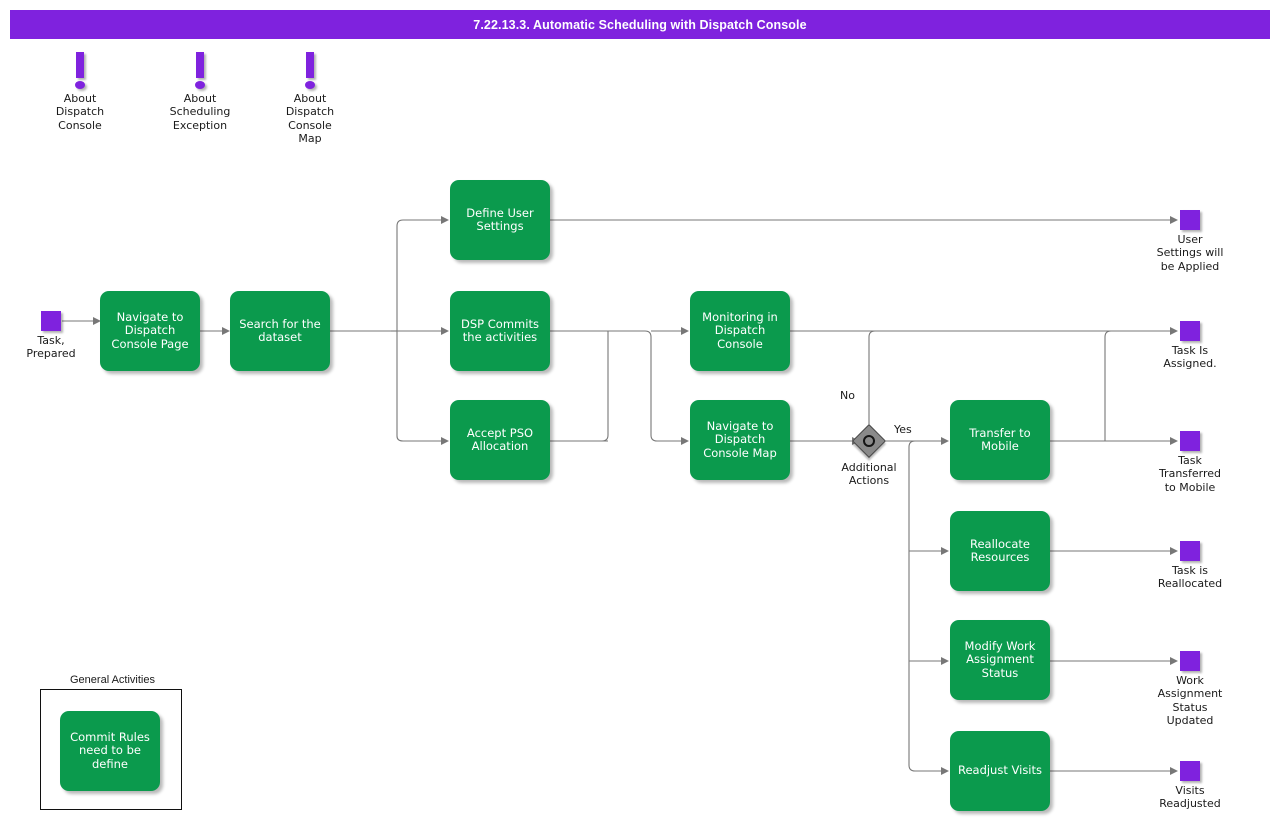 Image resolution: width=1280 pixels, height=821 pixels. Describe the element at coordinates (1000, 660) in the screenshot. I see `activity-modify-work-assignment-status: Modify Work Assignment Status` at that location.